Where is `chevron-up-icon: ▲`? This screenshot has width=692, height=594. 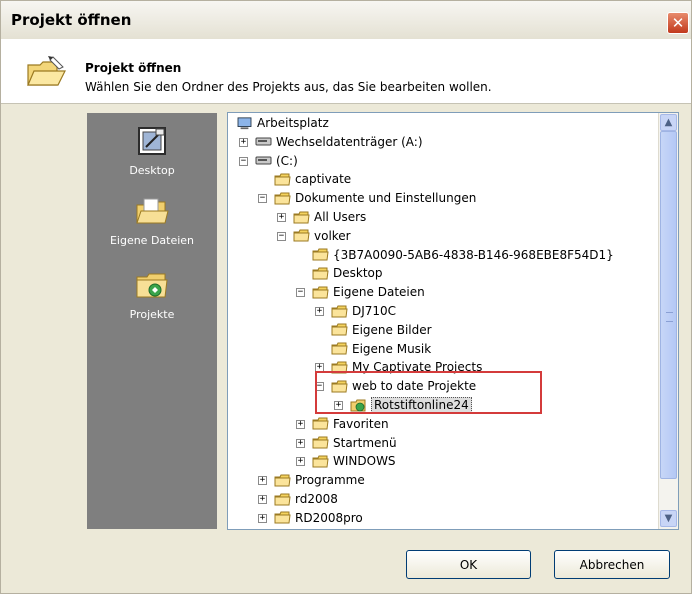
chevron-up-icon: ▲ is located at coordinates (668, 122).